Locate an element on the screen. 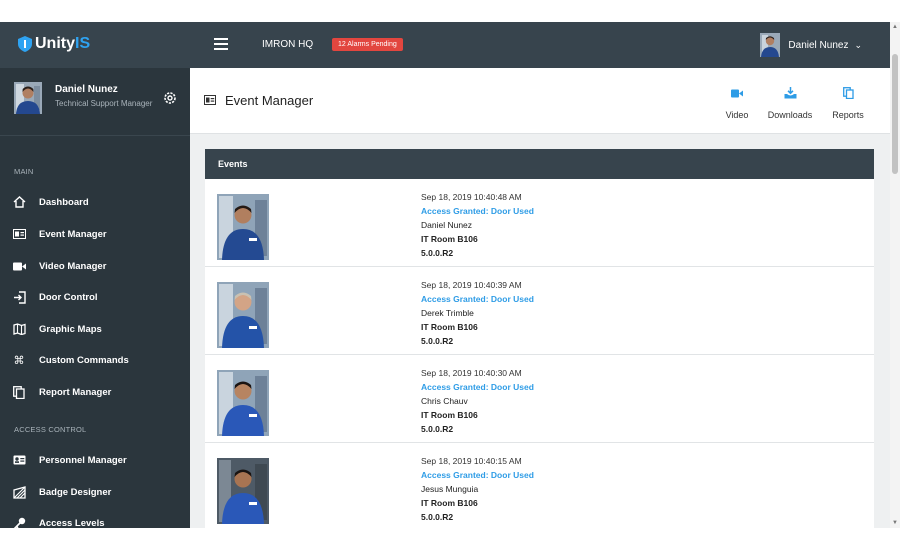 The height and width of the screenshot is (550, 900). sidebar-item-label: Graphic Maps is located at coordinates (70, 329).